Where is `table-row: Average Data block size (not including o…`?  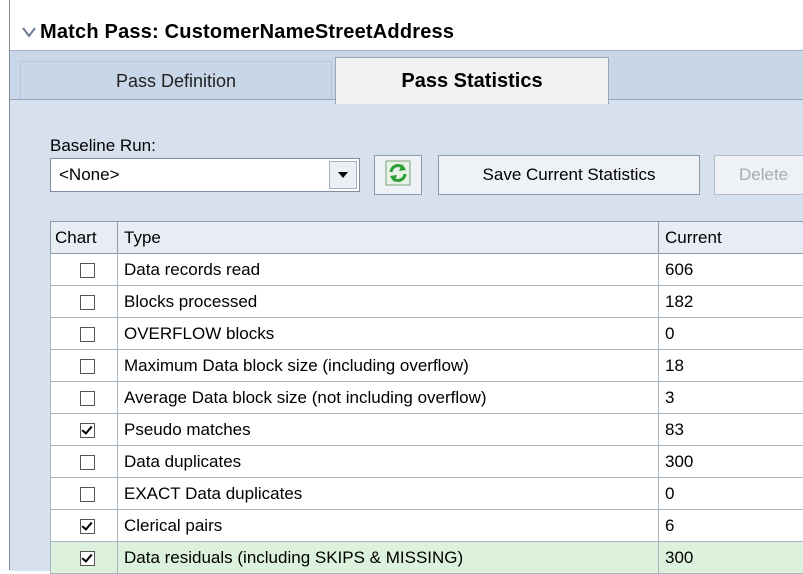 table-row: Average Data block size (not including o… is located at coordinates (427, 398).